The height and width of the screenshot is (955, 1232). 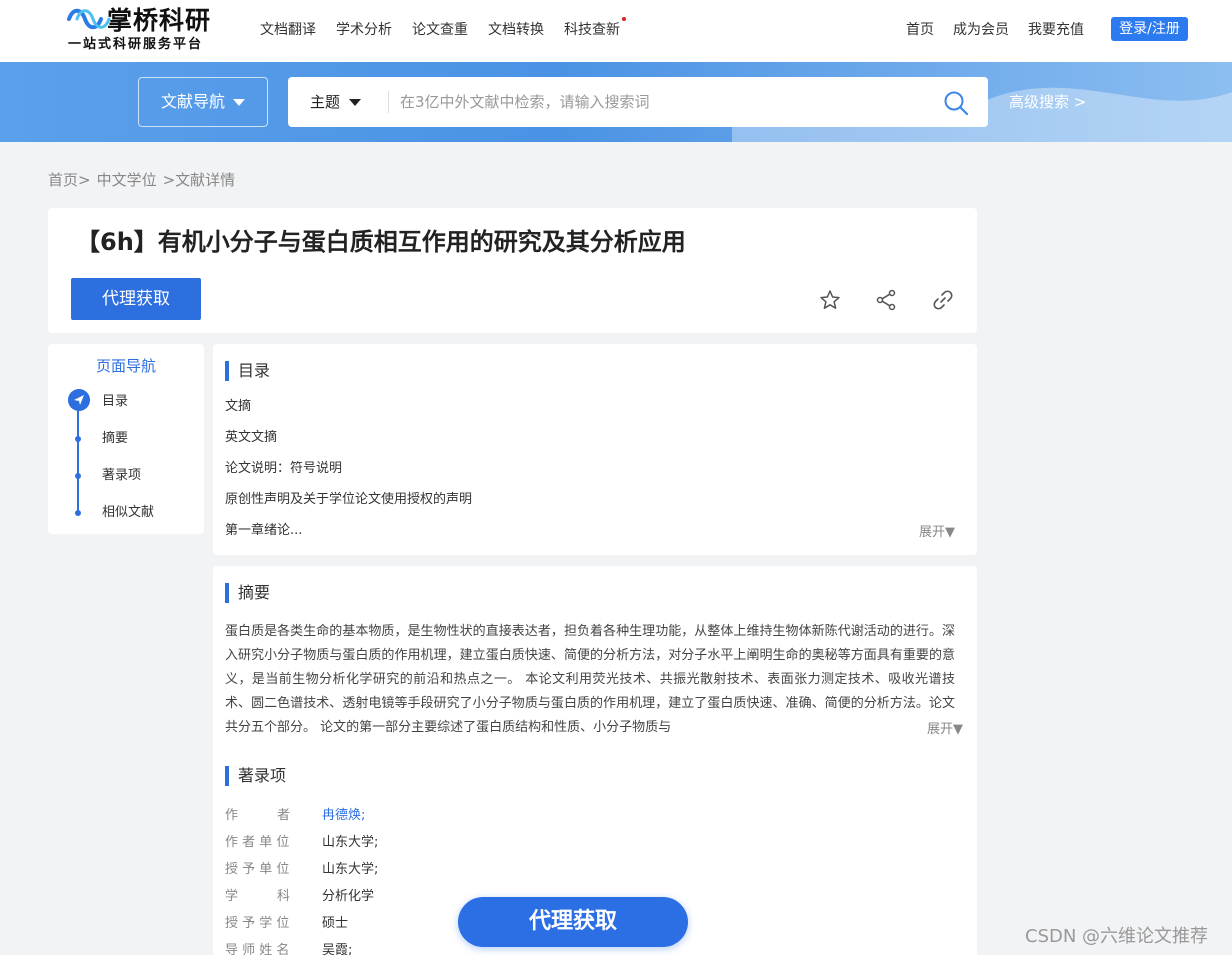 I want to click on record-row: 学 科 分析化学, so click(x=299, y=897).